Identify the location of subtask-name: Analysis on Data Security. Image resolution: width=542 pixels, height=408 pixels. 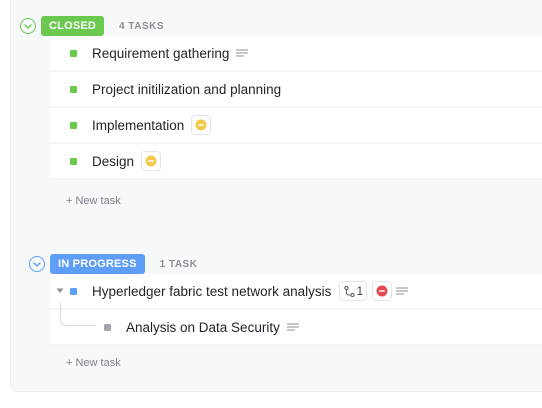
(203, 327).